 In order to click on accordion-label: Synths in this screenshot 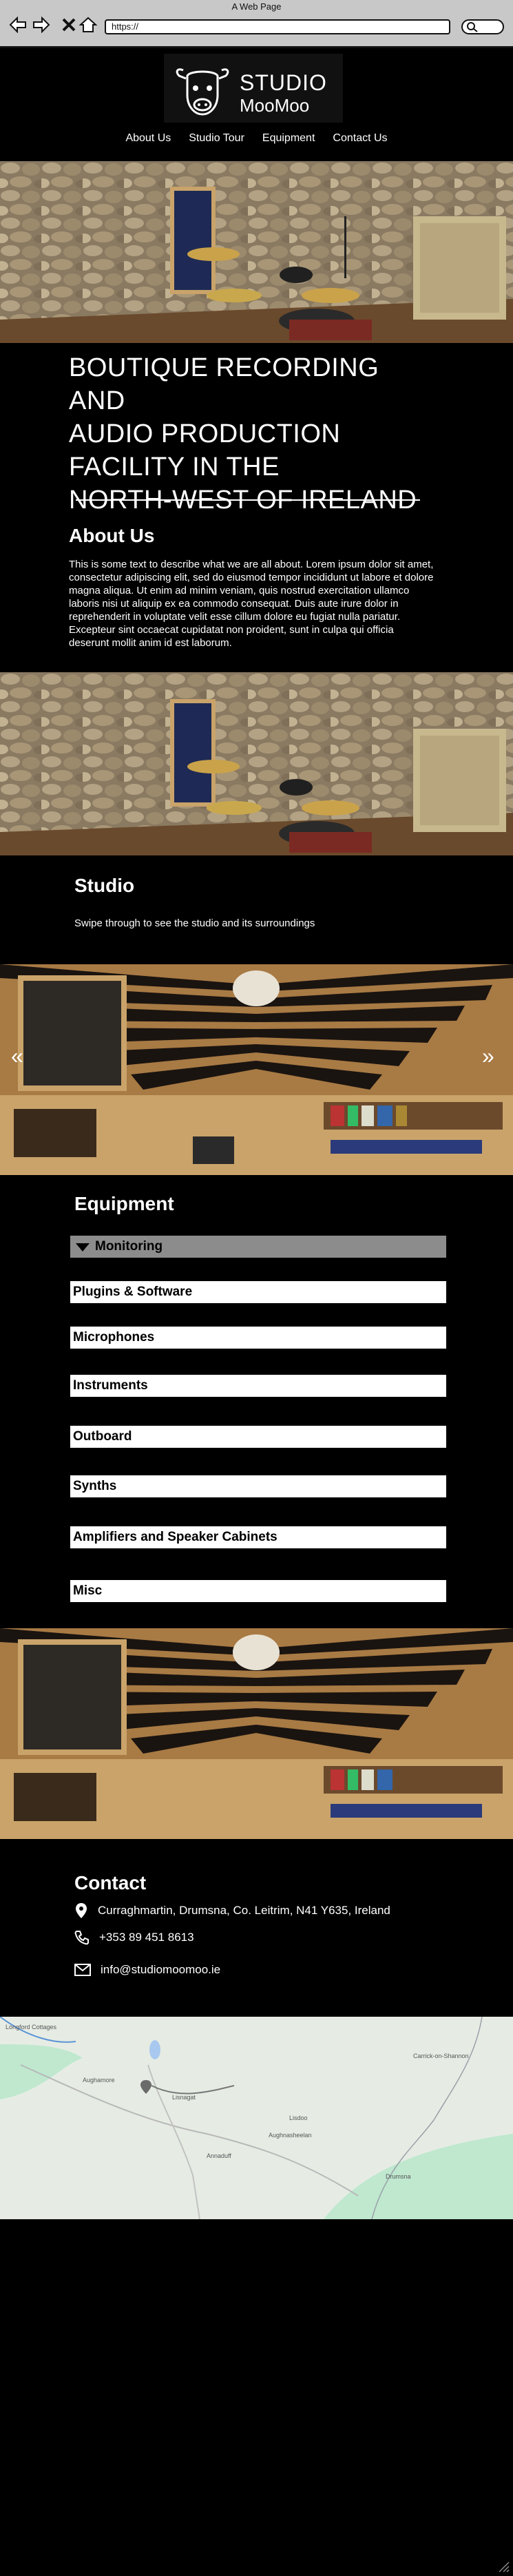, I will do `click(95, 1486)`.